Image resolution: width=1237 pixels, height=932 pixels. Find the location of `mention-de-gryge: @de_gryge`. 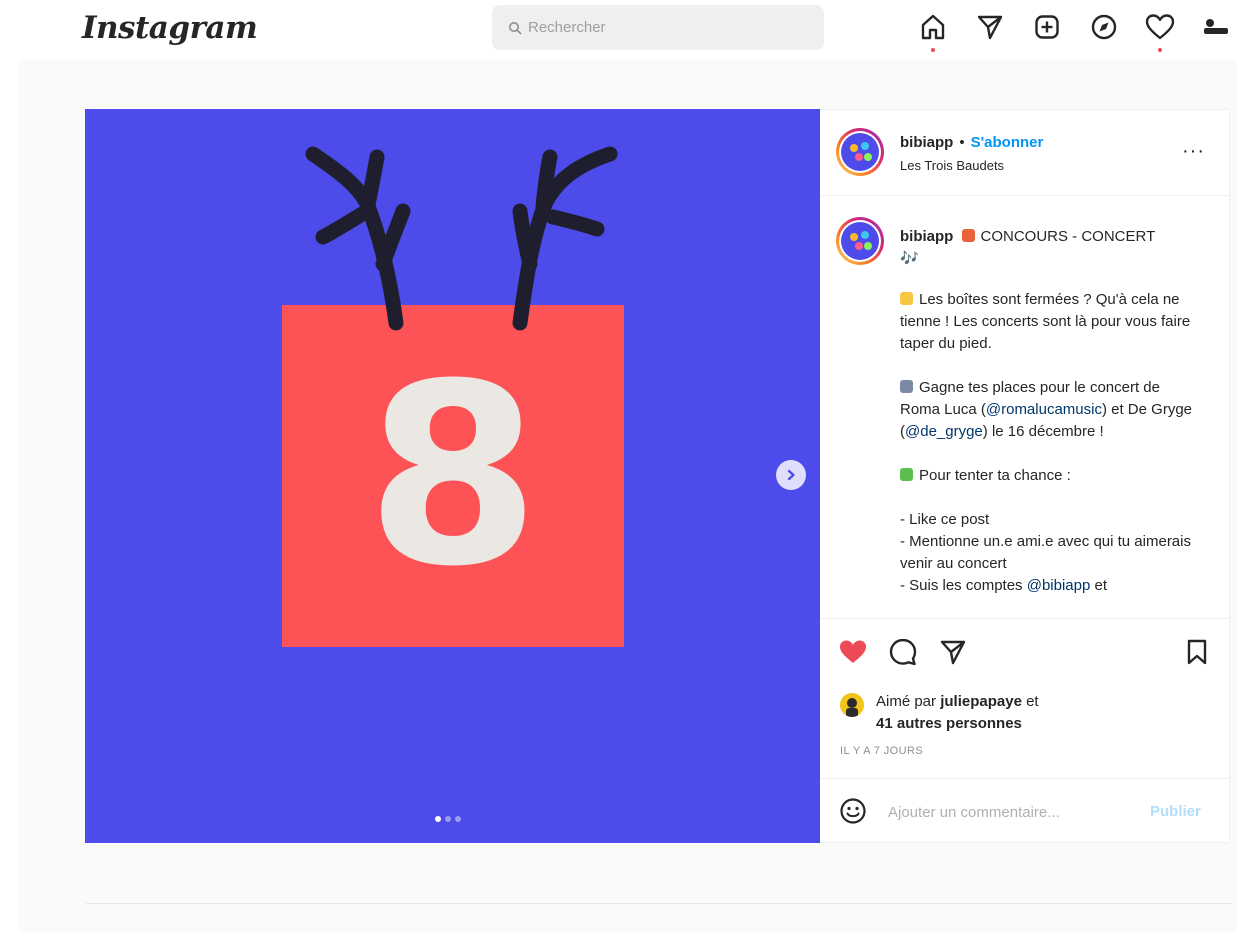

mention-de-gryge: @de_gryge is located at coordinates (944, 431).